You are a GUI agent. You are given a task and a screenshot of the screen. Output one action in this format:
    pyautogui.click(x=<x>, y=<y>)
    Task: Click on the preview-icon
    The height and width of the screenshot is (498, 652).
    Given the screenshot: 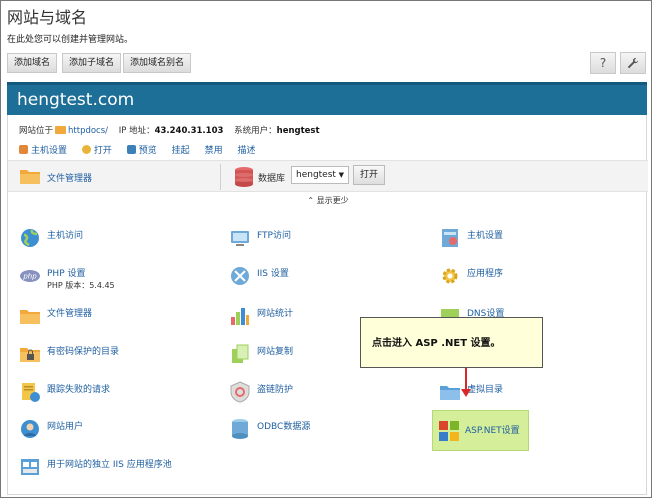 What is the action you would take?
    pyautogui.click(x=131, y=149)
    